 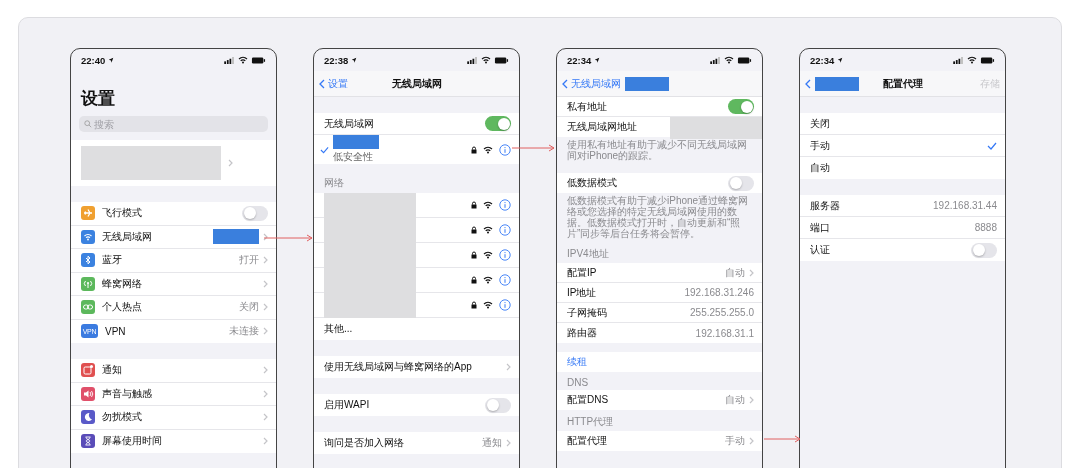 I want to click on row-label: 认证, so click(x=820, y=250).